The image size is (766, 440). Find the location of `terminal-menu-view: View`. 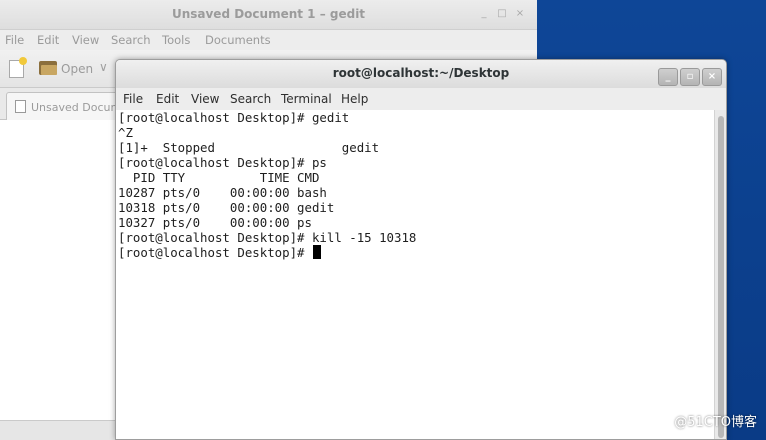

terminal-menu-view: View is located at coordinates (205, 99).